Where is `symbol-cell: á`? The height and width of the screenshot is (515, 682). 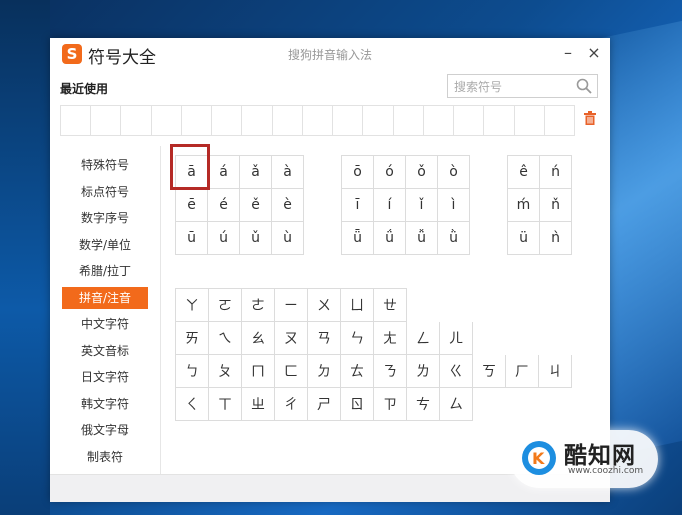 symbol-cell: á is located at coordinates (224, 172).